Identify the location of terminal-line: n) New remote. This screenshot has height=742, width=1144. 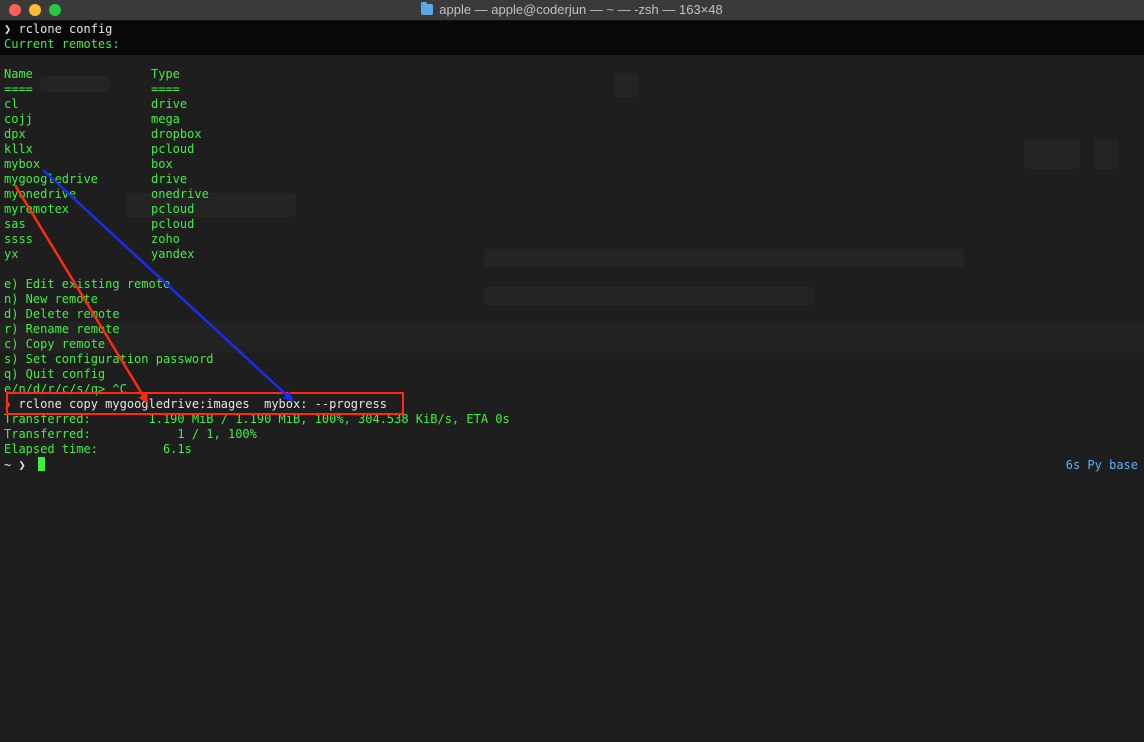
(51, 299).